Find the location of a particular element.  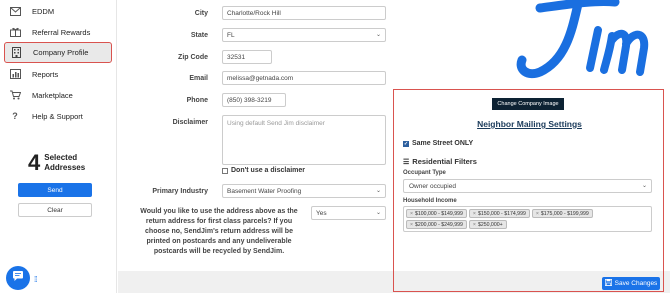

phone-value: (850) 398-3219 is located at coordinates (249, 100).